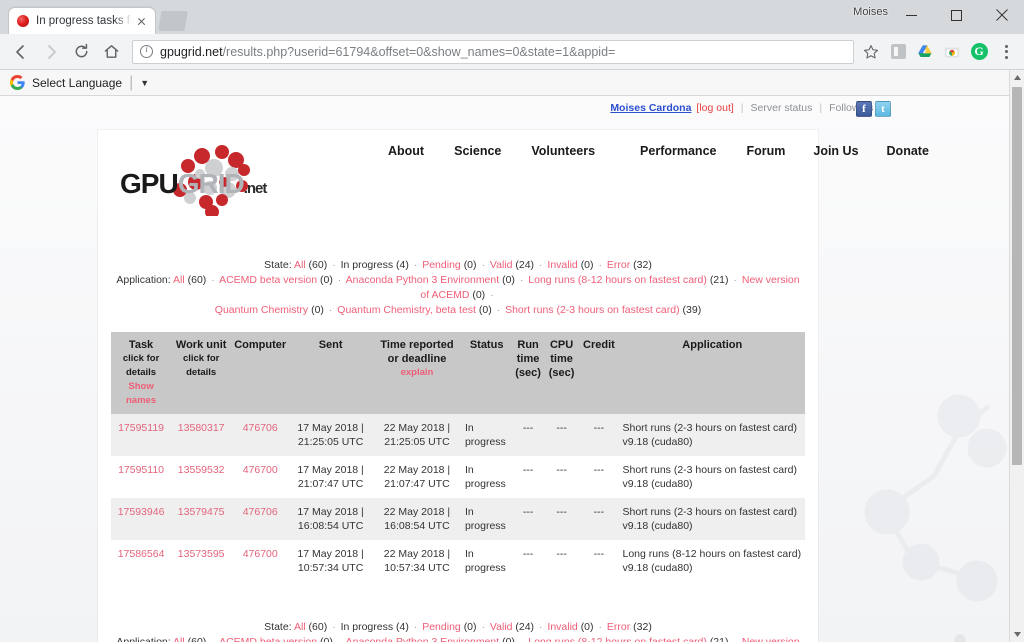 The height and width of the screenshot is (642, 1024). Describe the element at coordinates (563, 151) in the screenshot. I see `nav-item-volunteers: Volunteers` at that location.